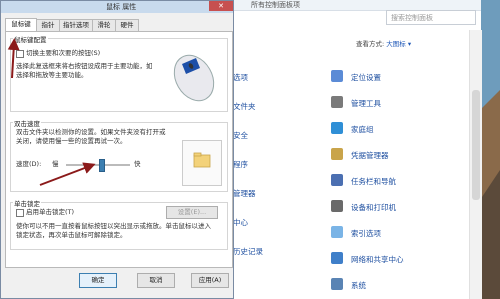  I want to click on svg-text: Baidu经验, so click(433, 280).